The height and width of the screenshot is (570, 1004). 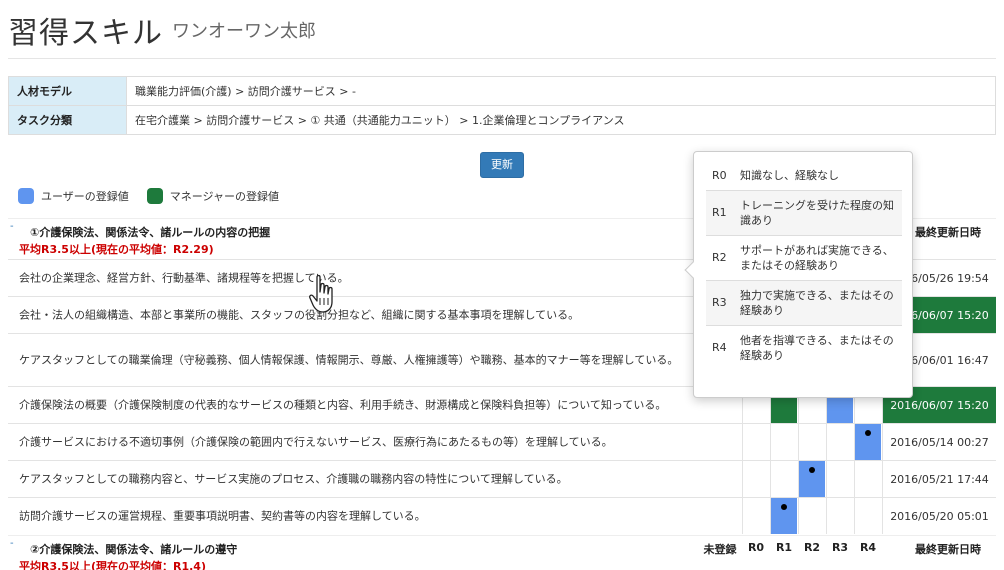 What do you see at coordinates (26, 196) in the screenshot?
I see `user-swatch` at bounding box center [26, 196].